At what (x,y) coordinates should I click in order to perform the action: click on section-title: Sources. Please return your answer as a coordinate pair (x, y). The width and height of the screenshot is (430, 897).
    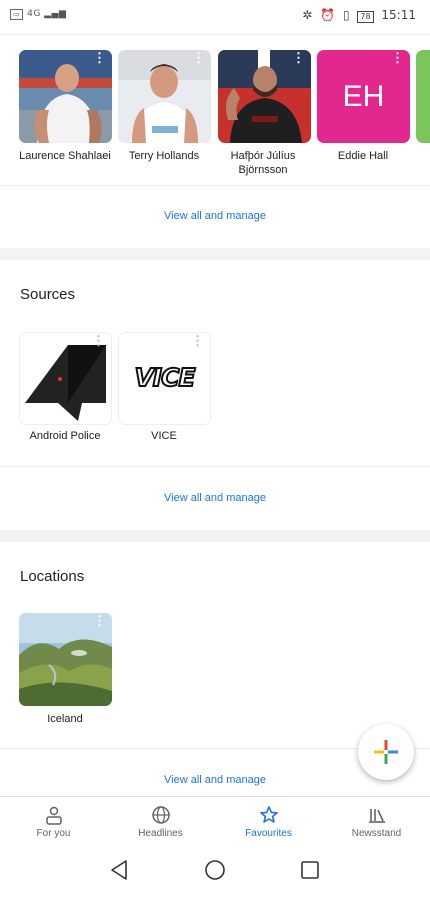
    Looking at the image, I should click on (48, 294).